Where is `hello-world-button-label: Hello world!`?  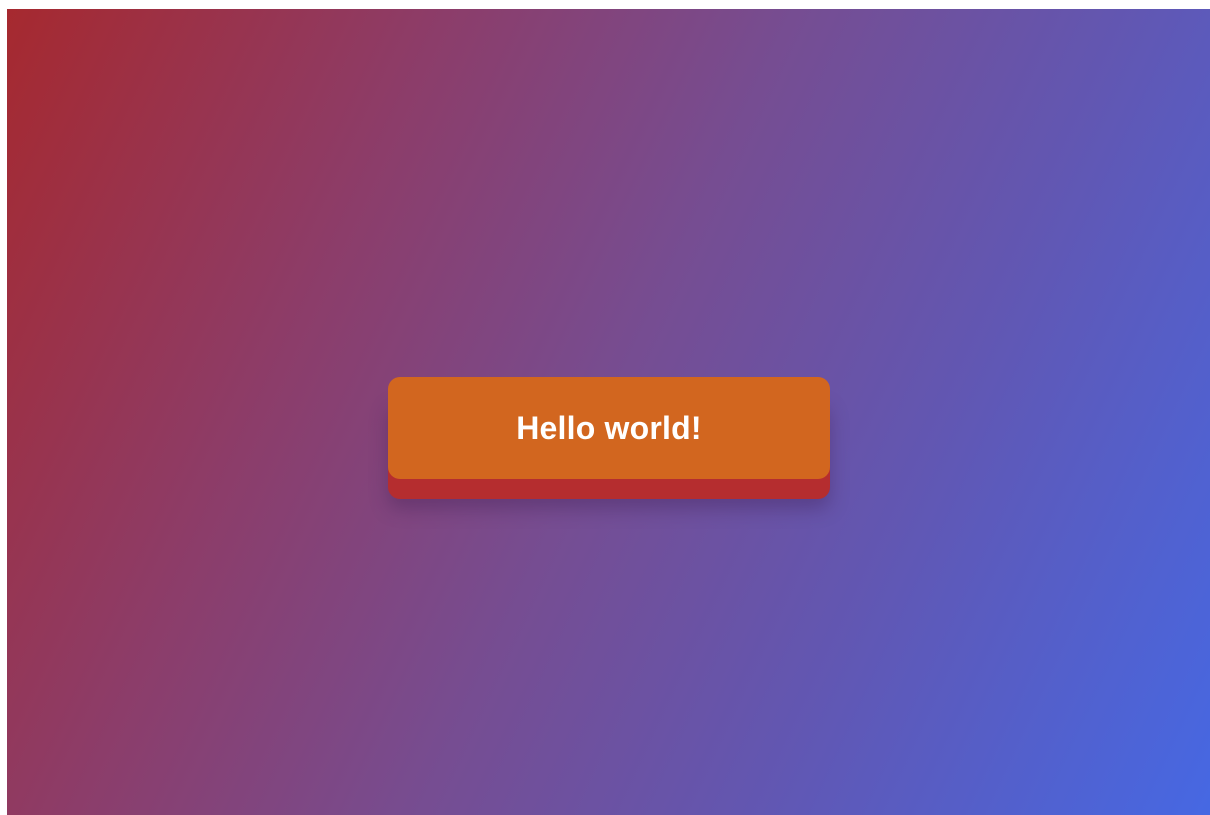 hello-world-button-label: Hello world! is located at coordinates (609, 427).